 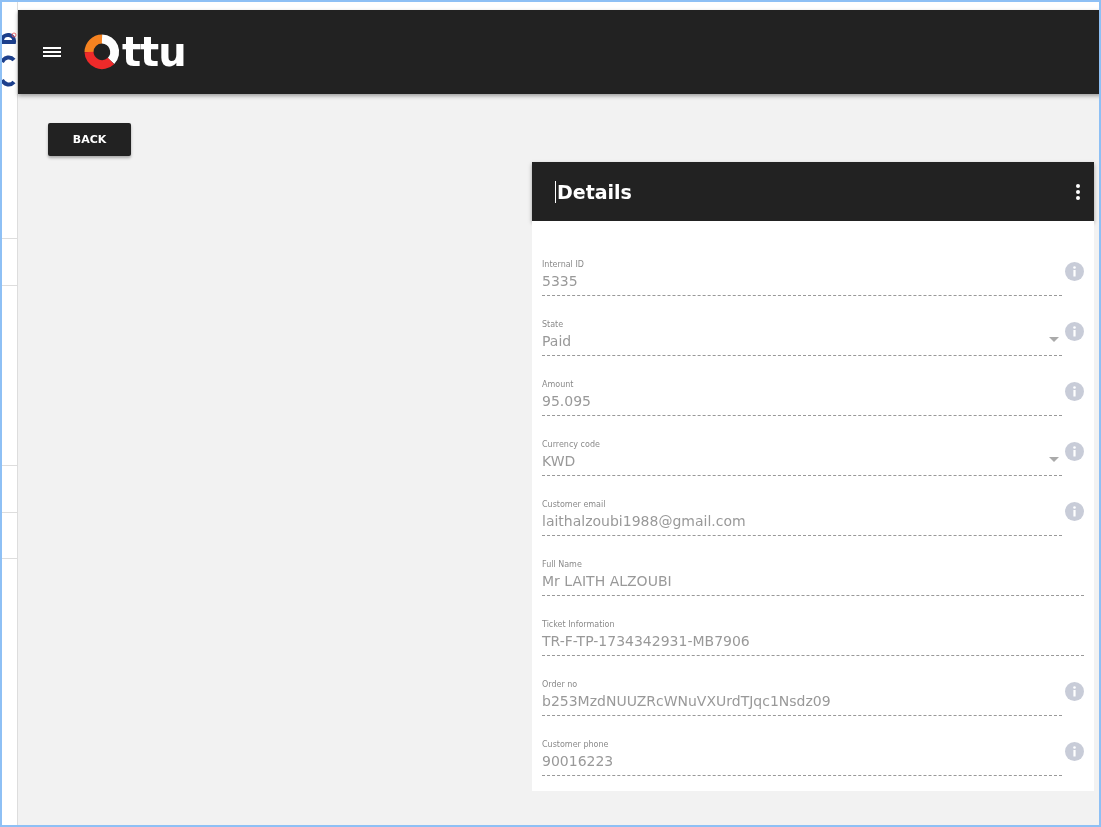 What do you see at coordinates (576, 744) in the screenshot?
I see `field-label: Customer phone` at bounding box center [576, 744].